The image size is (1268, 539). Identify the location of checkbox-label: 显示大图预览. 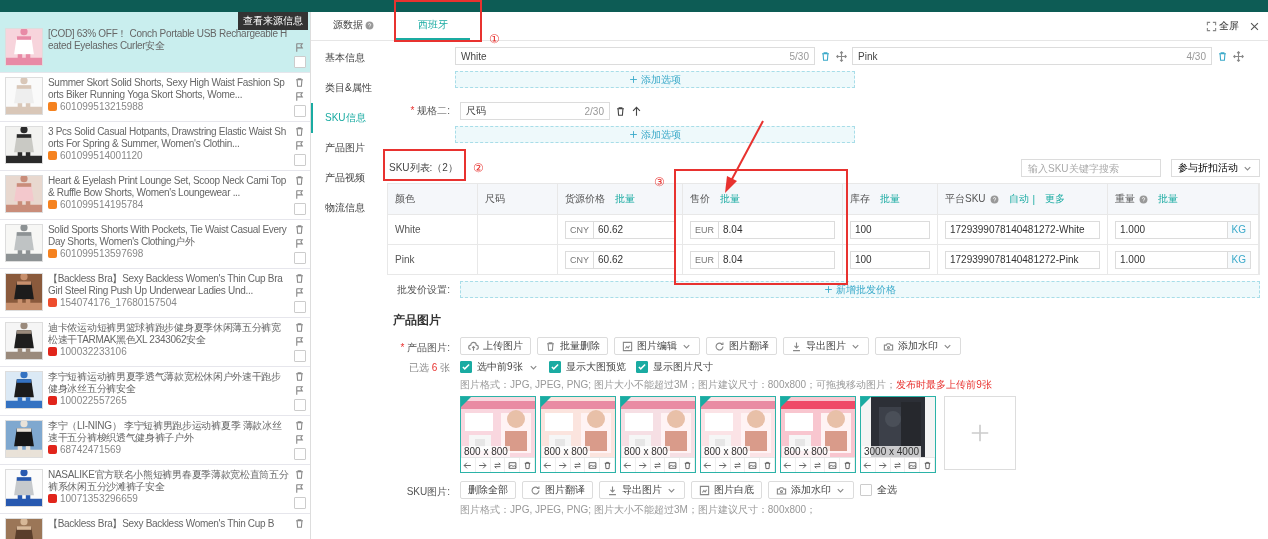
(595, 367).